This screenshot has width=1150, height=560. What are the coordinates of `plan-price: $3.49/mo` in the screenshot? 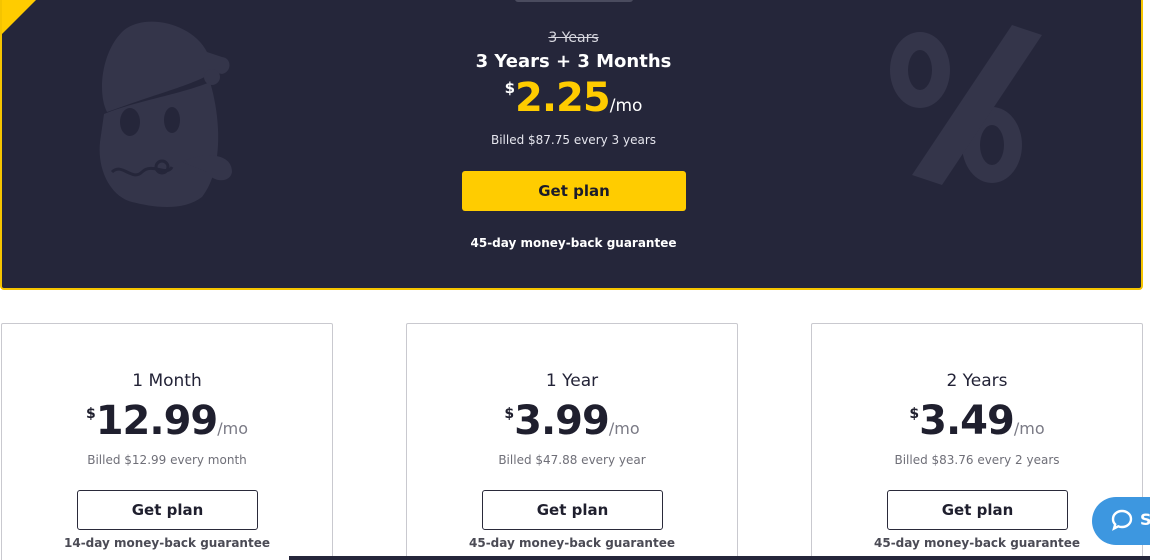 It's located at (977, 421).